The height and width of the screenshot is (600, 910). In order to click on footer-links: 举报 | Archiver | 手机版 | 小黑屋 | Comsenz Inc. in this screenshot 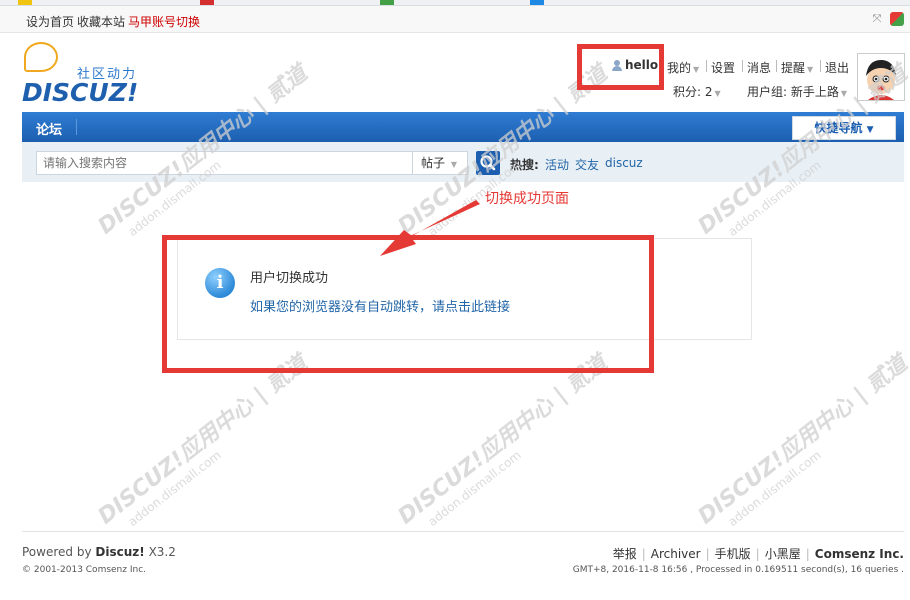, I will do `click(758, 553)`.